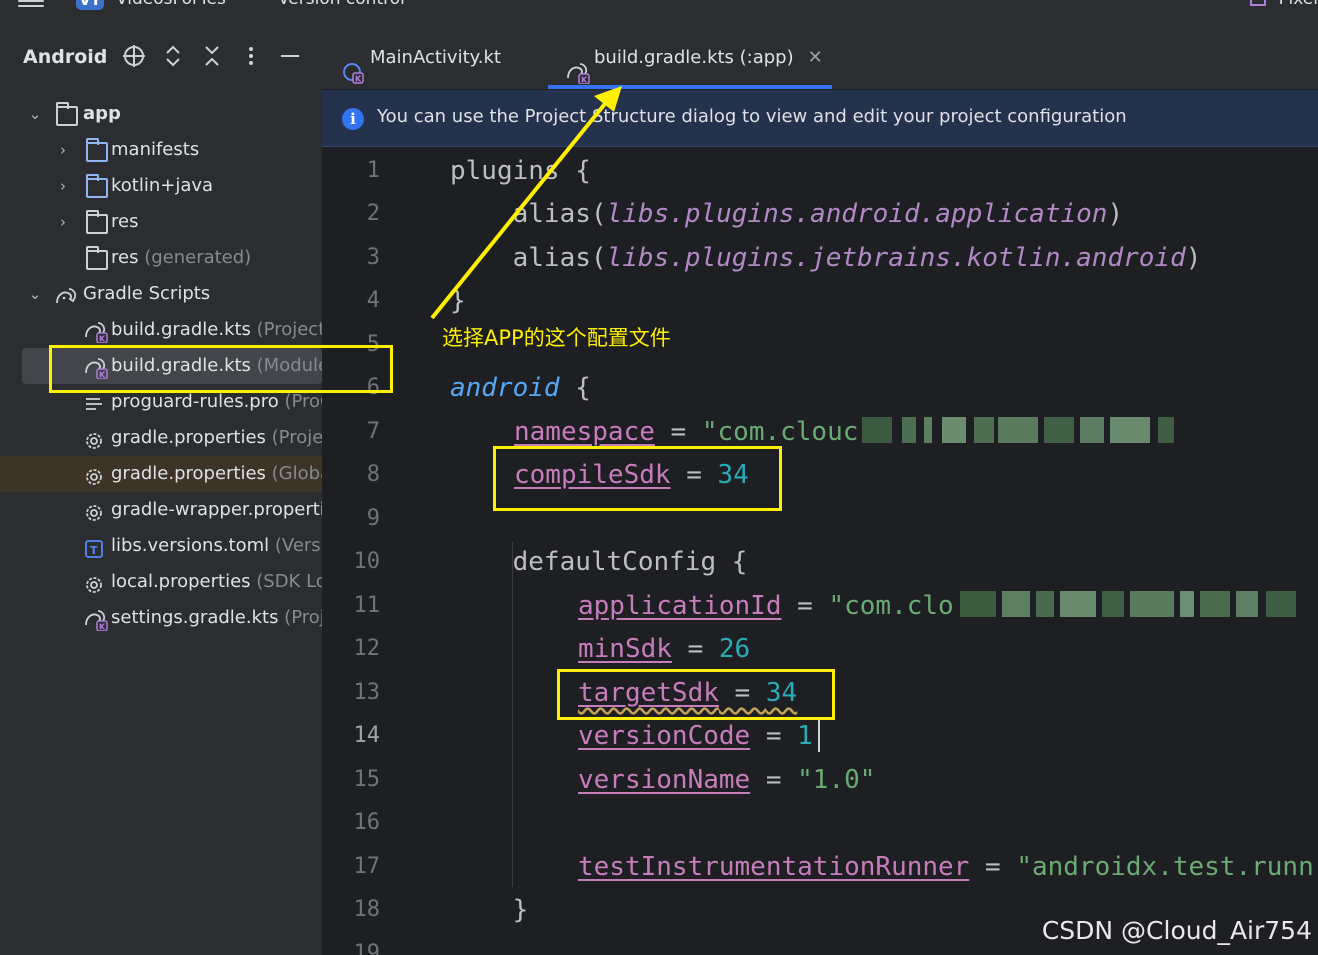 Image resolution: width=1318 pixels, height=955 pixels. I want to click on annotation-text: 选择APP的这个配置文件, so click(556, 338).